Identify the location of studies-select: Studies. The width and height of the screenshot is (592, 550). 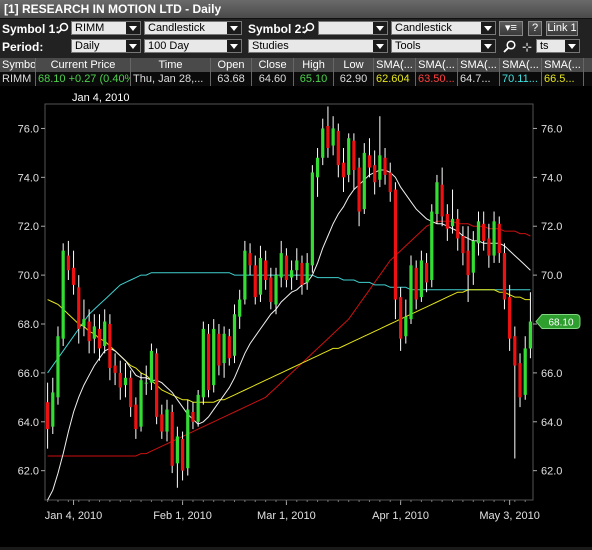
(318, 46).